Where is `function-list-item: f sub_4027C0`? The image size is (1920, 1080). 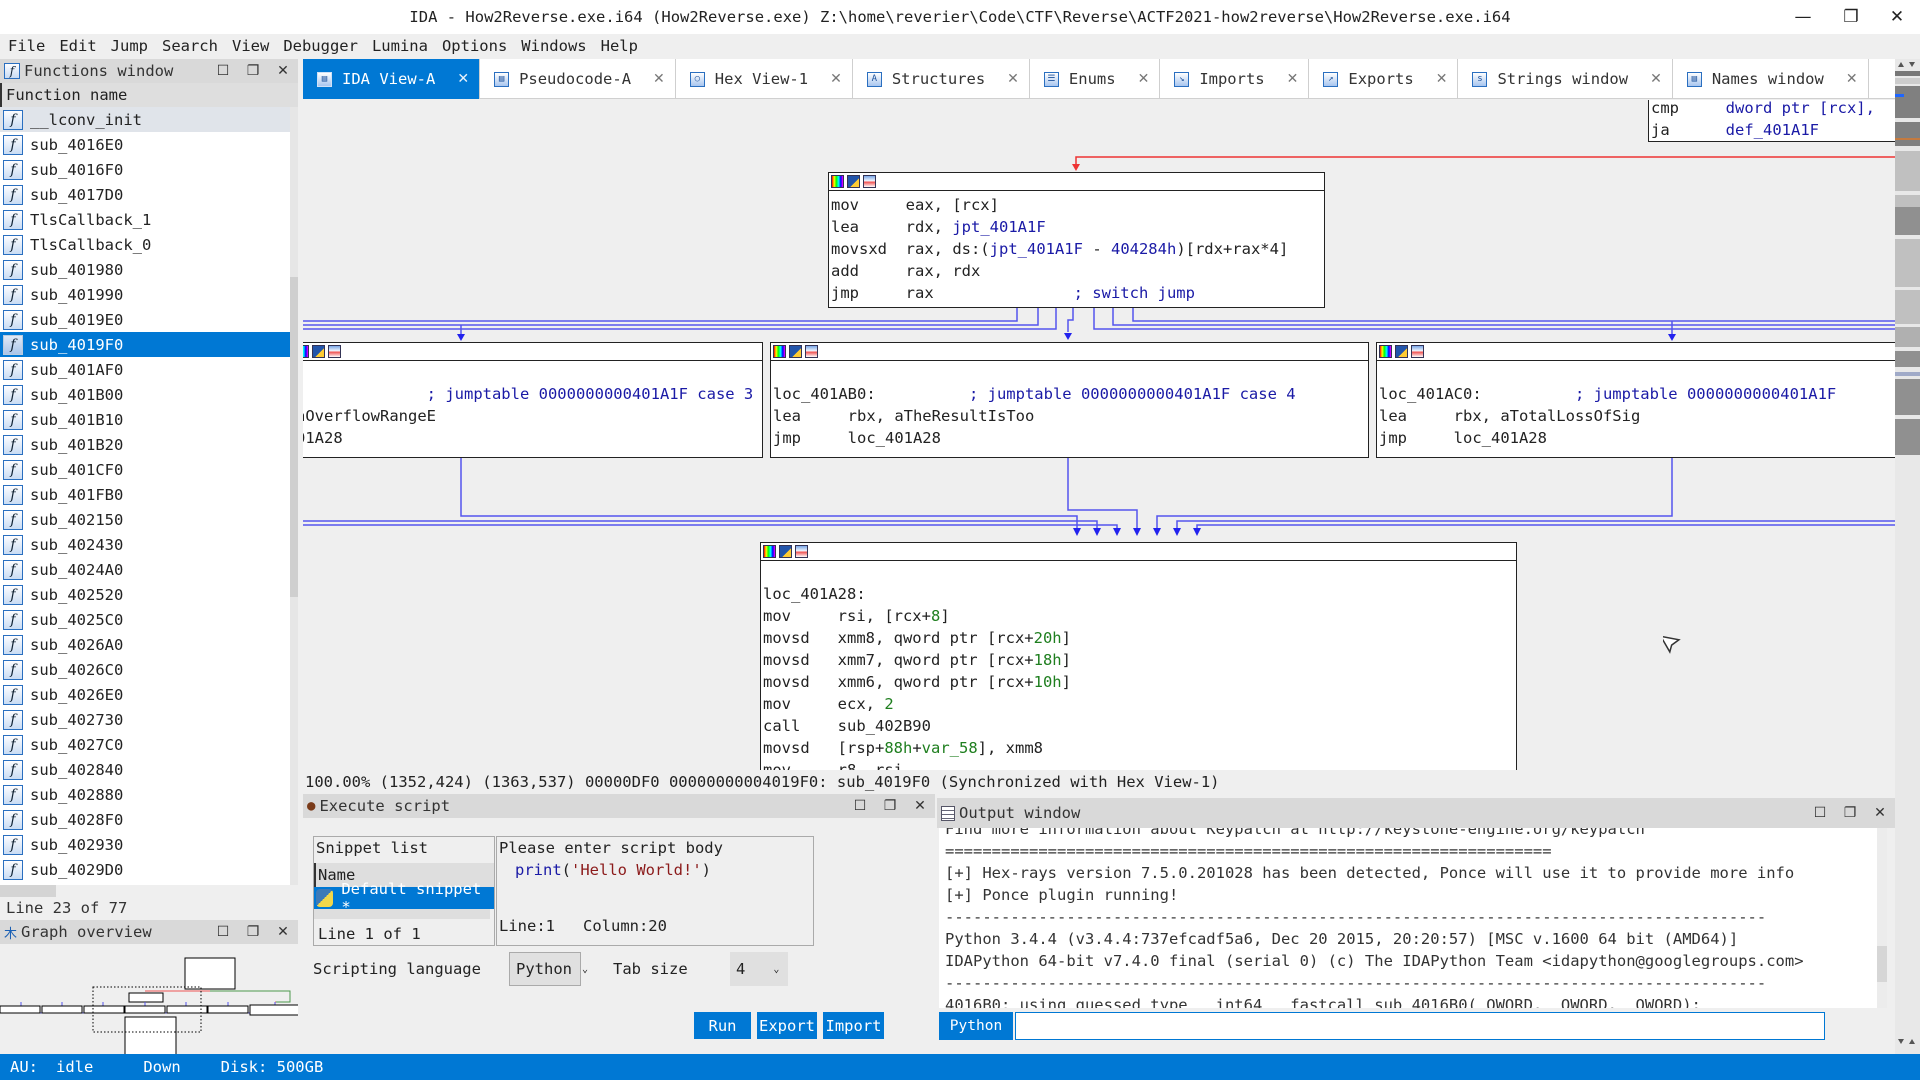
function-list-item: f sub_4027C0 is located at coordinates (145, 744).